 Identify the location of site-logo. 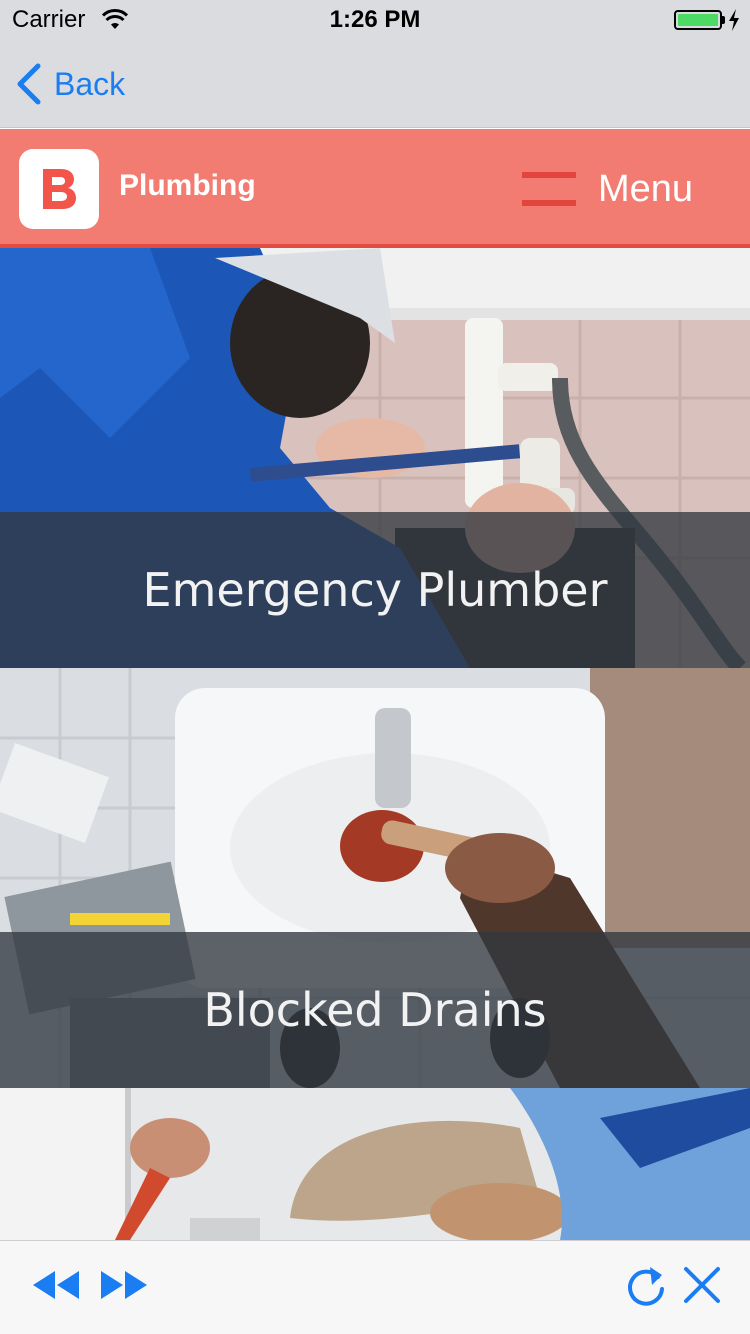
(59, 189).